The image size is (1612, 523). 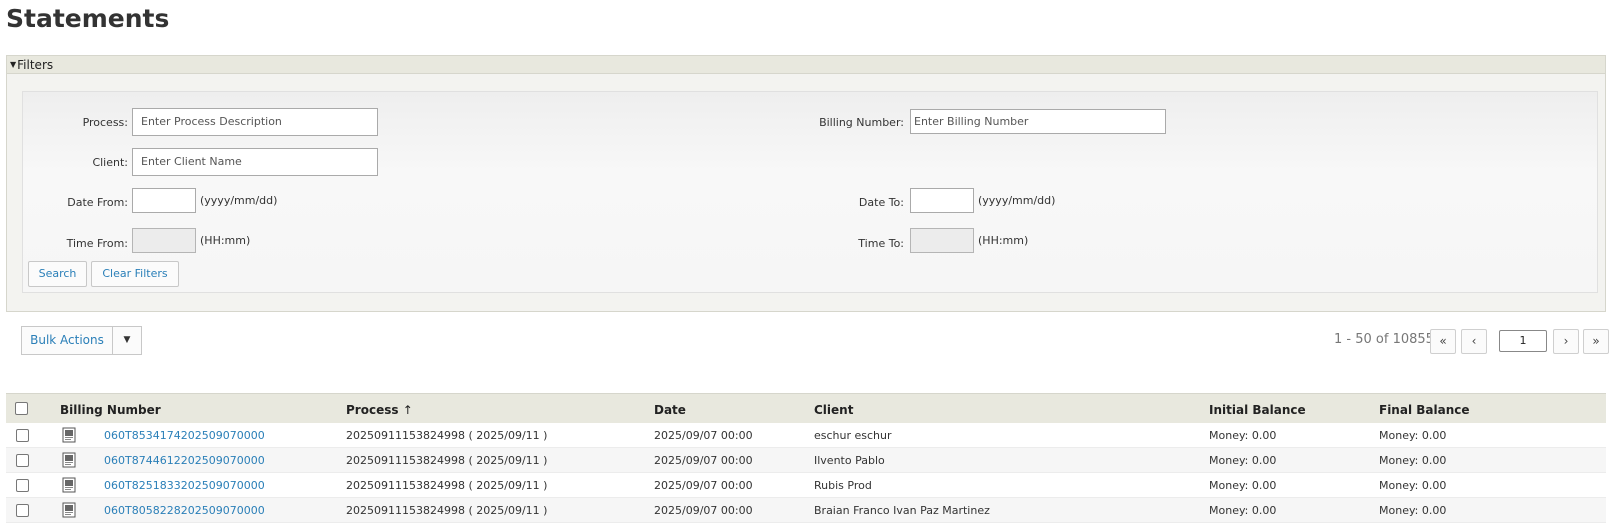 I want to click on billing-number-link: 060T8744612202509070000, so click(x=184, y=460).